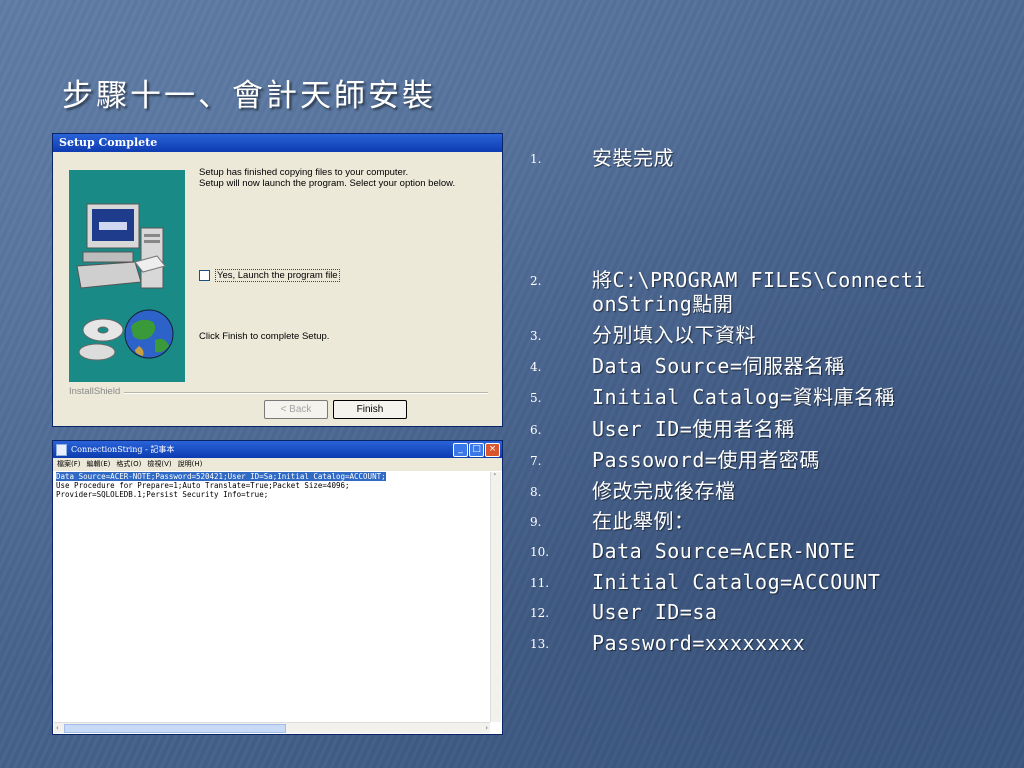 The width and height of the screenshot is (1024, 768). I want to click on step-number: 1., so click(536, 159).